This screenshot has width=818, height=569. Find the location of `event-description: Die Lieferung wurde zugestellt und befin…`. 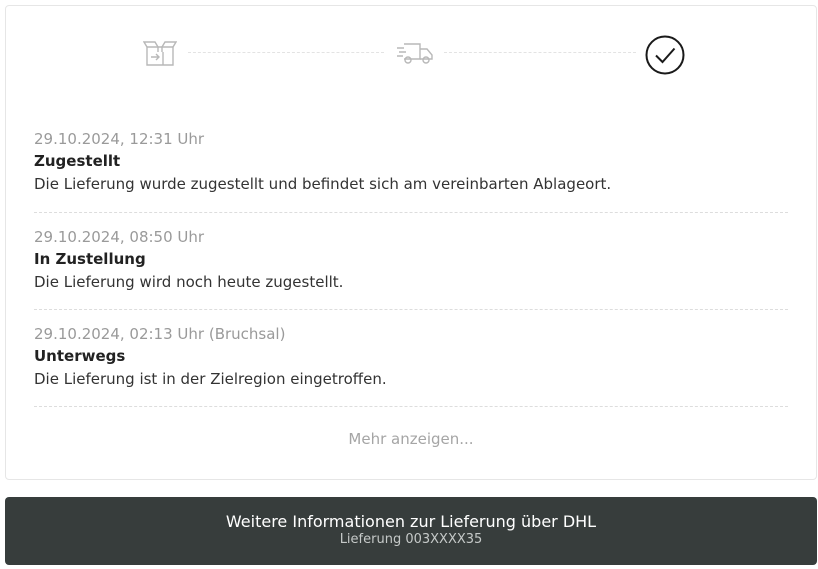

event-description: Die Lieferung wurde zugestellt und befin… is located at coordinates (323, 184).